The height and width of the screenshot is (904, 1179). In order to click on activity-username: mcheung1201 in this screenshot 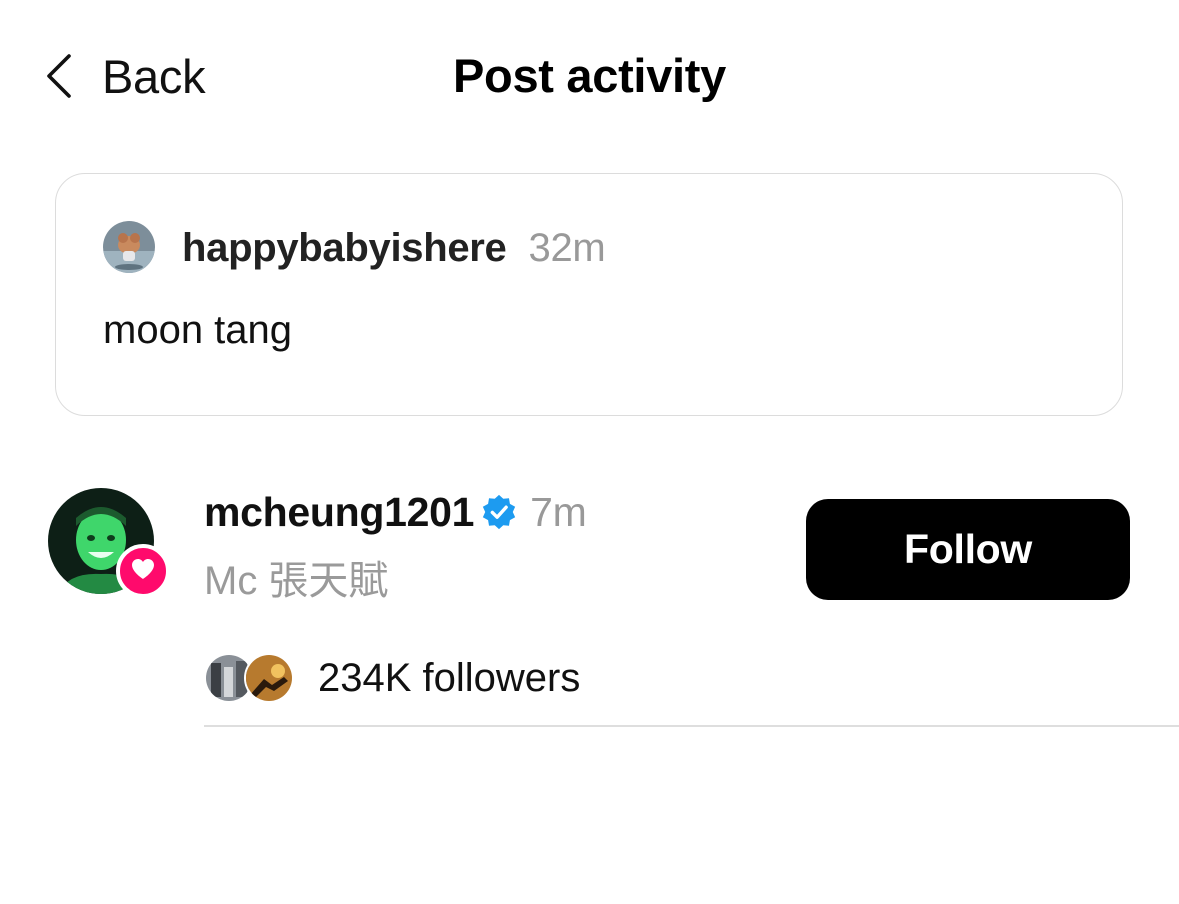, I will do `click(339, 512)`.